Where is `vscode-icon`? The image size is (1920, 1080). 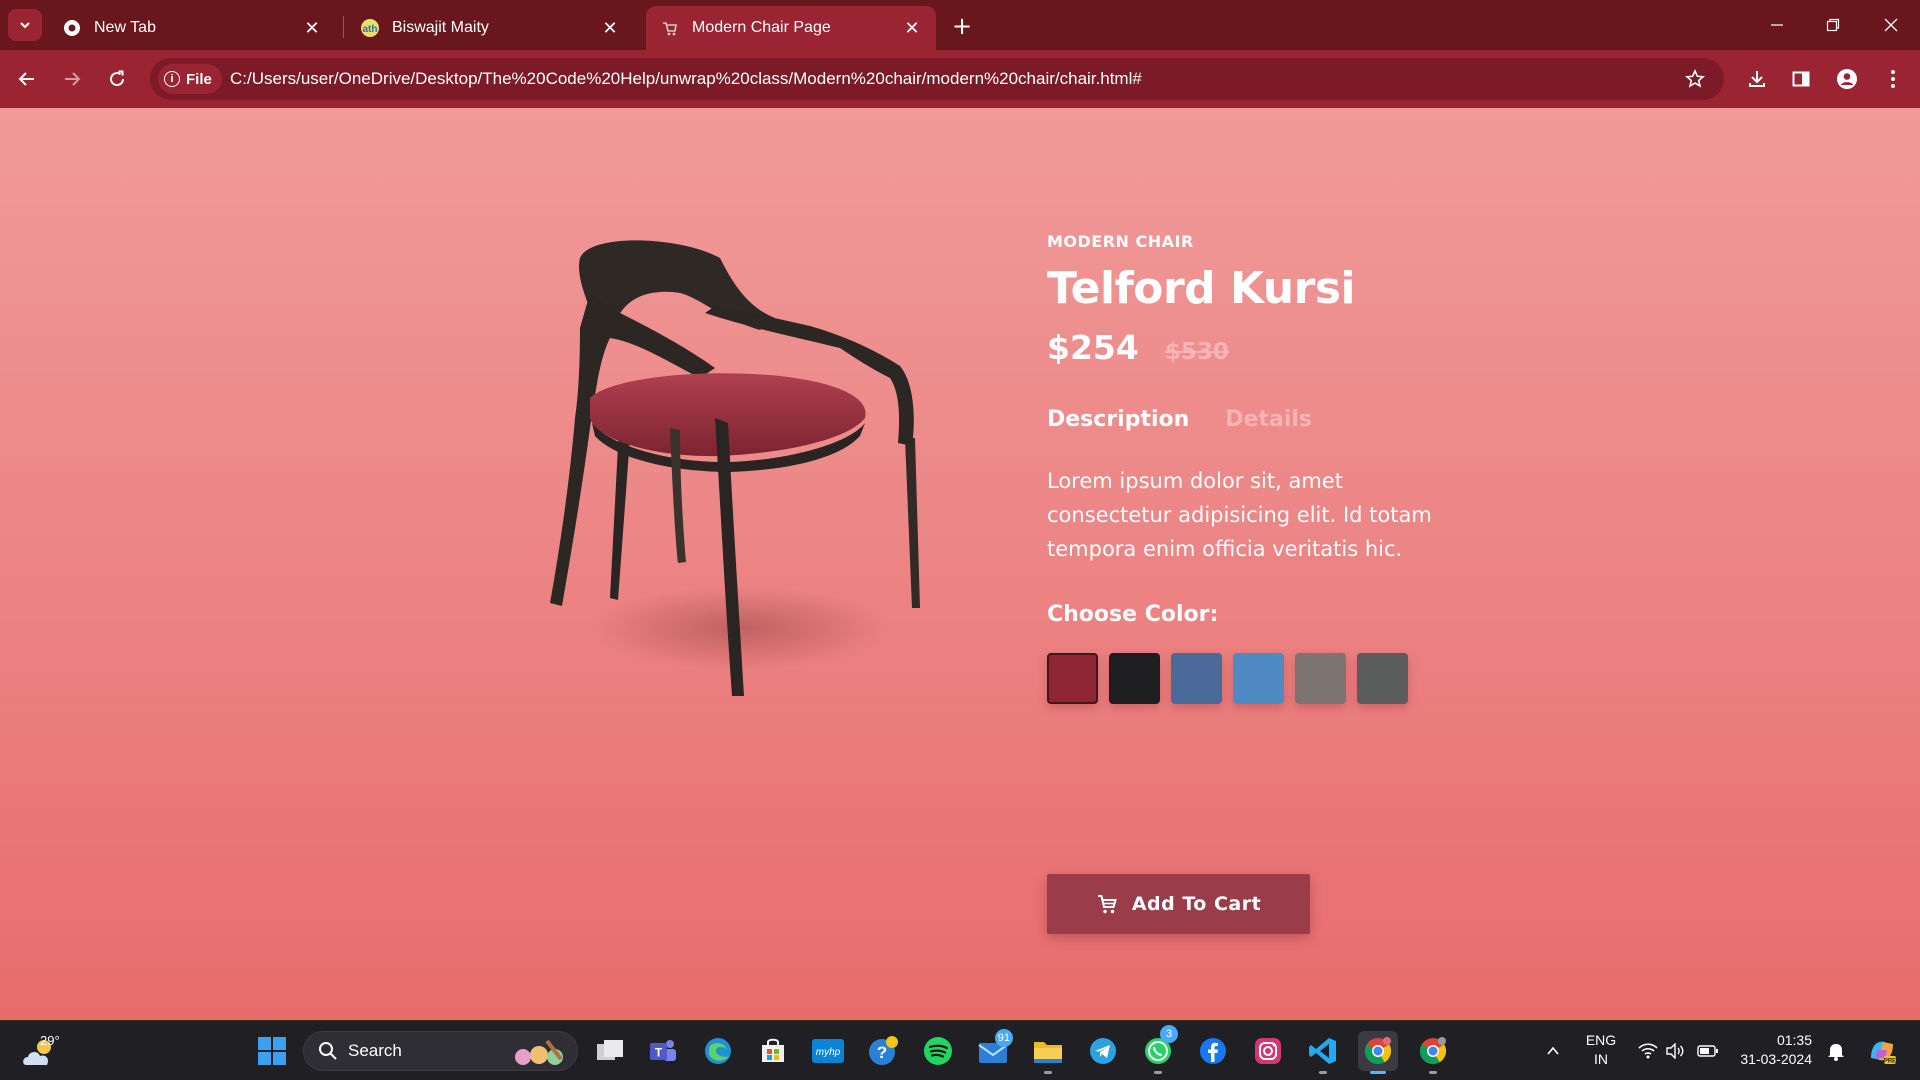 vscode-icon is located at coordinates (1322, 1051).